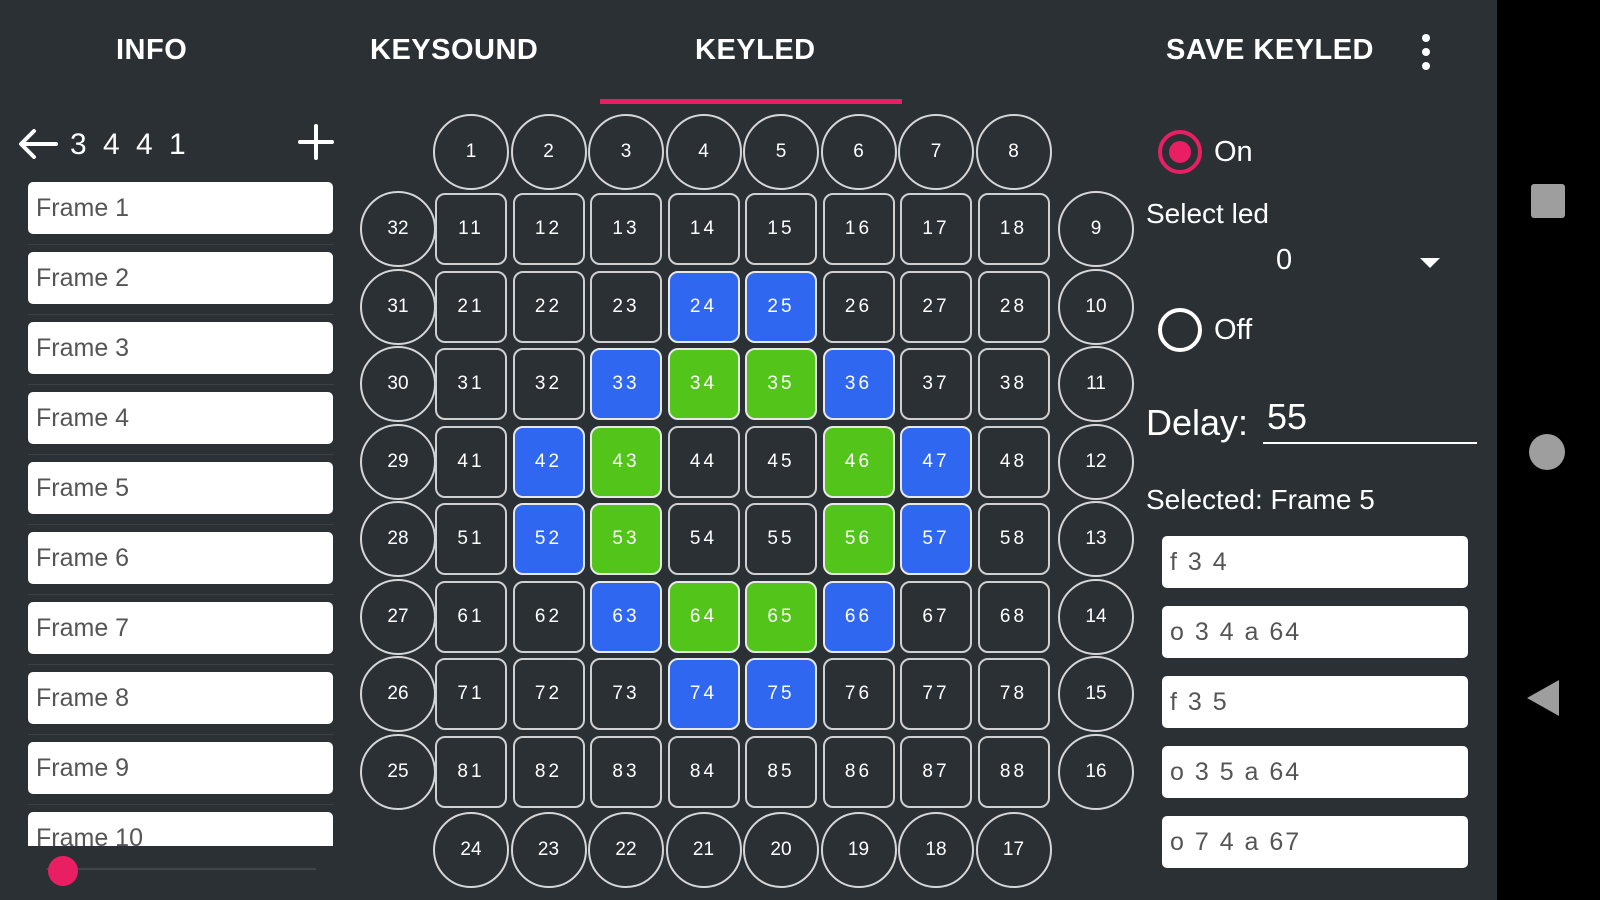 The width and height of the screenshot is (1600, 900). What do you see at coordinates (180, 558) in the screenshot?
I see `frame-list-item: Frame 6` at bounding box center [180, 558].